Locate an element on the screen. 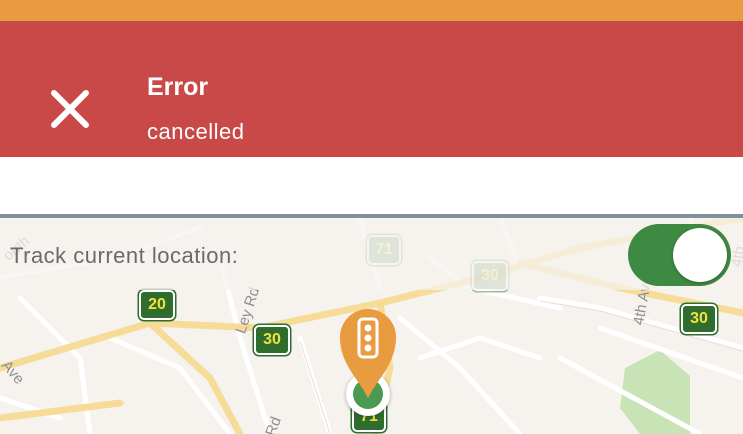  track-location-toggle is located at coordinates (679, 255).